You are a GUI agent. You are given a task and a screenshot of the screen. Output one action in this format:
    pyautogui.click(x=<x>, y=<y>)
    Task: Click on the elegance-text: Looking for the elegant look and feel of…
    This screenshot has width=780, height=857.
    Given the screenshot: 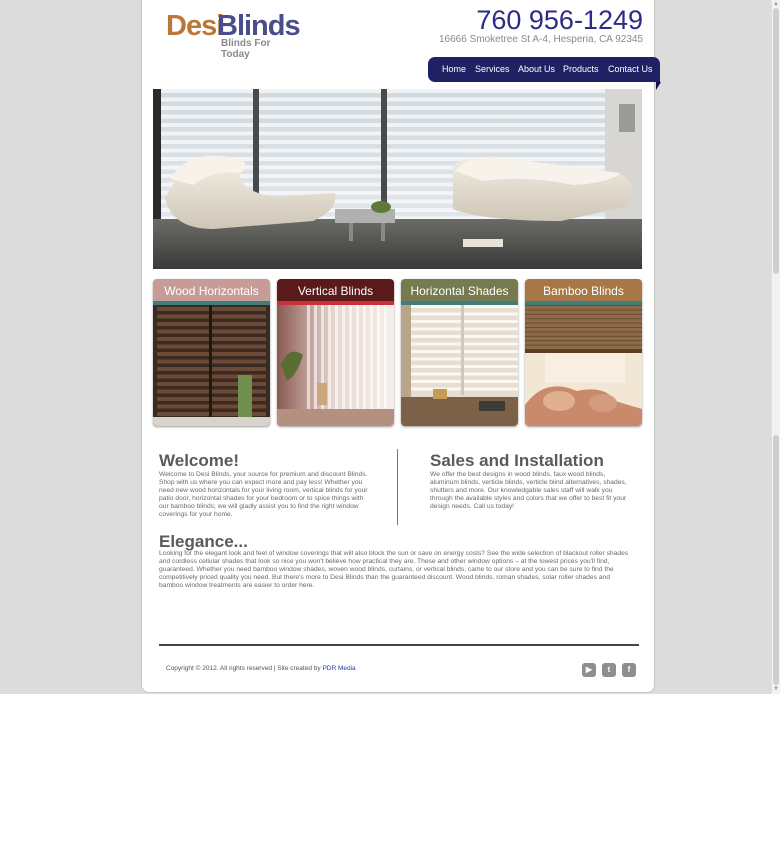 What is the action you would take?
    pyautogui.click(x=394, y=569)
    